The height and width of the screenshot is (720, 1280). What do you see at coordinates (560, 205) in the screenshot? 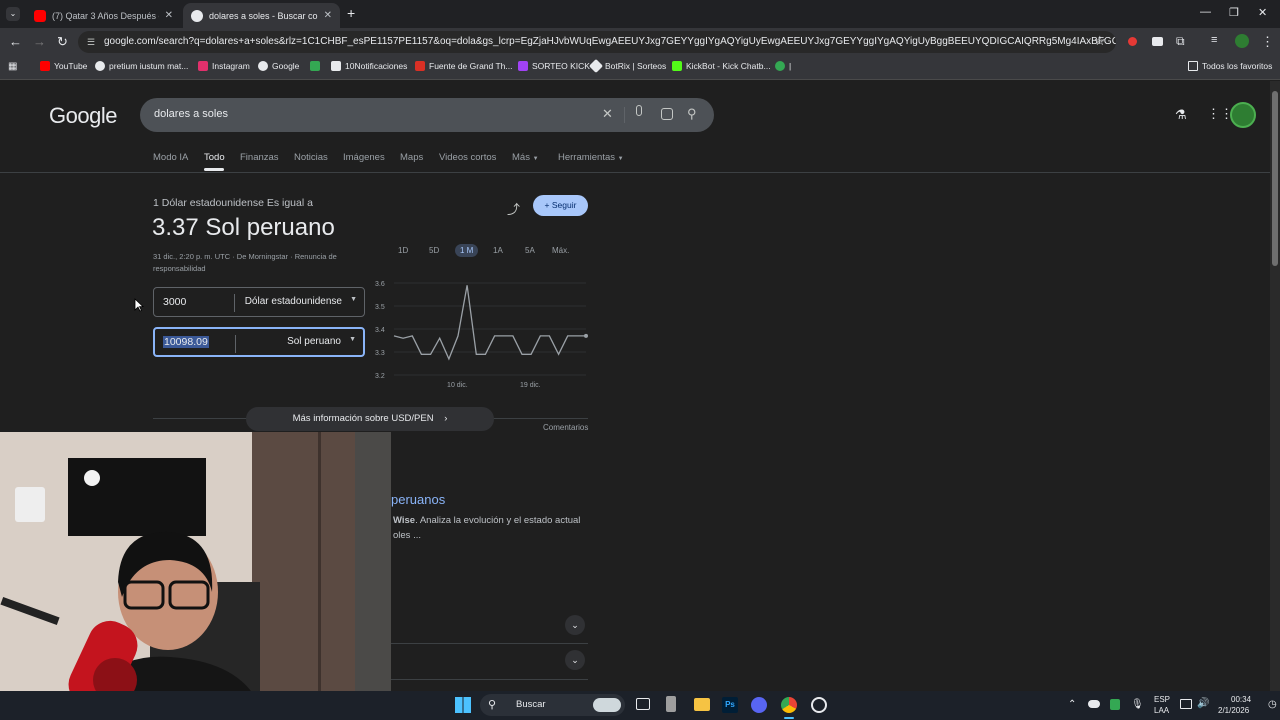
I see `follow-button: + Seguir` at bounding box center [560, 205].